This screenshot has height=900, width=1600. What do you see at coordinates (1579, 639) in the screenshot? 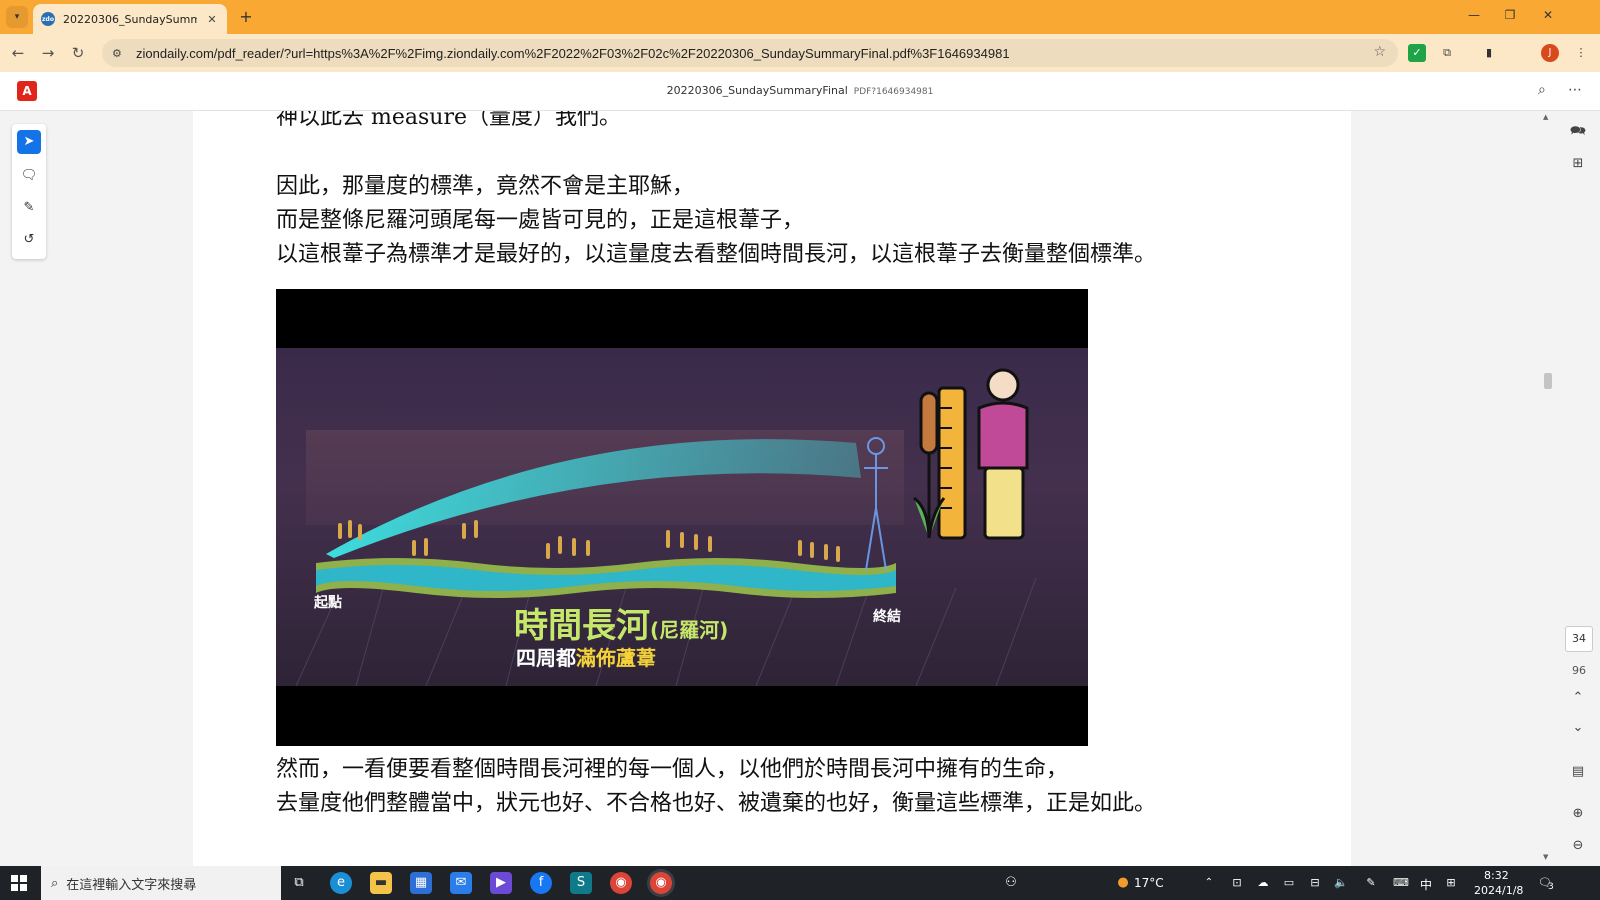
I see `current-page-input: 34` at bounding box center [1579, 639].